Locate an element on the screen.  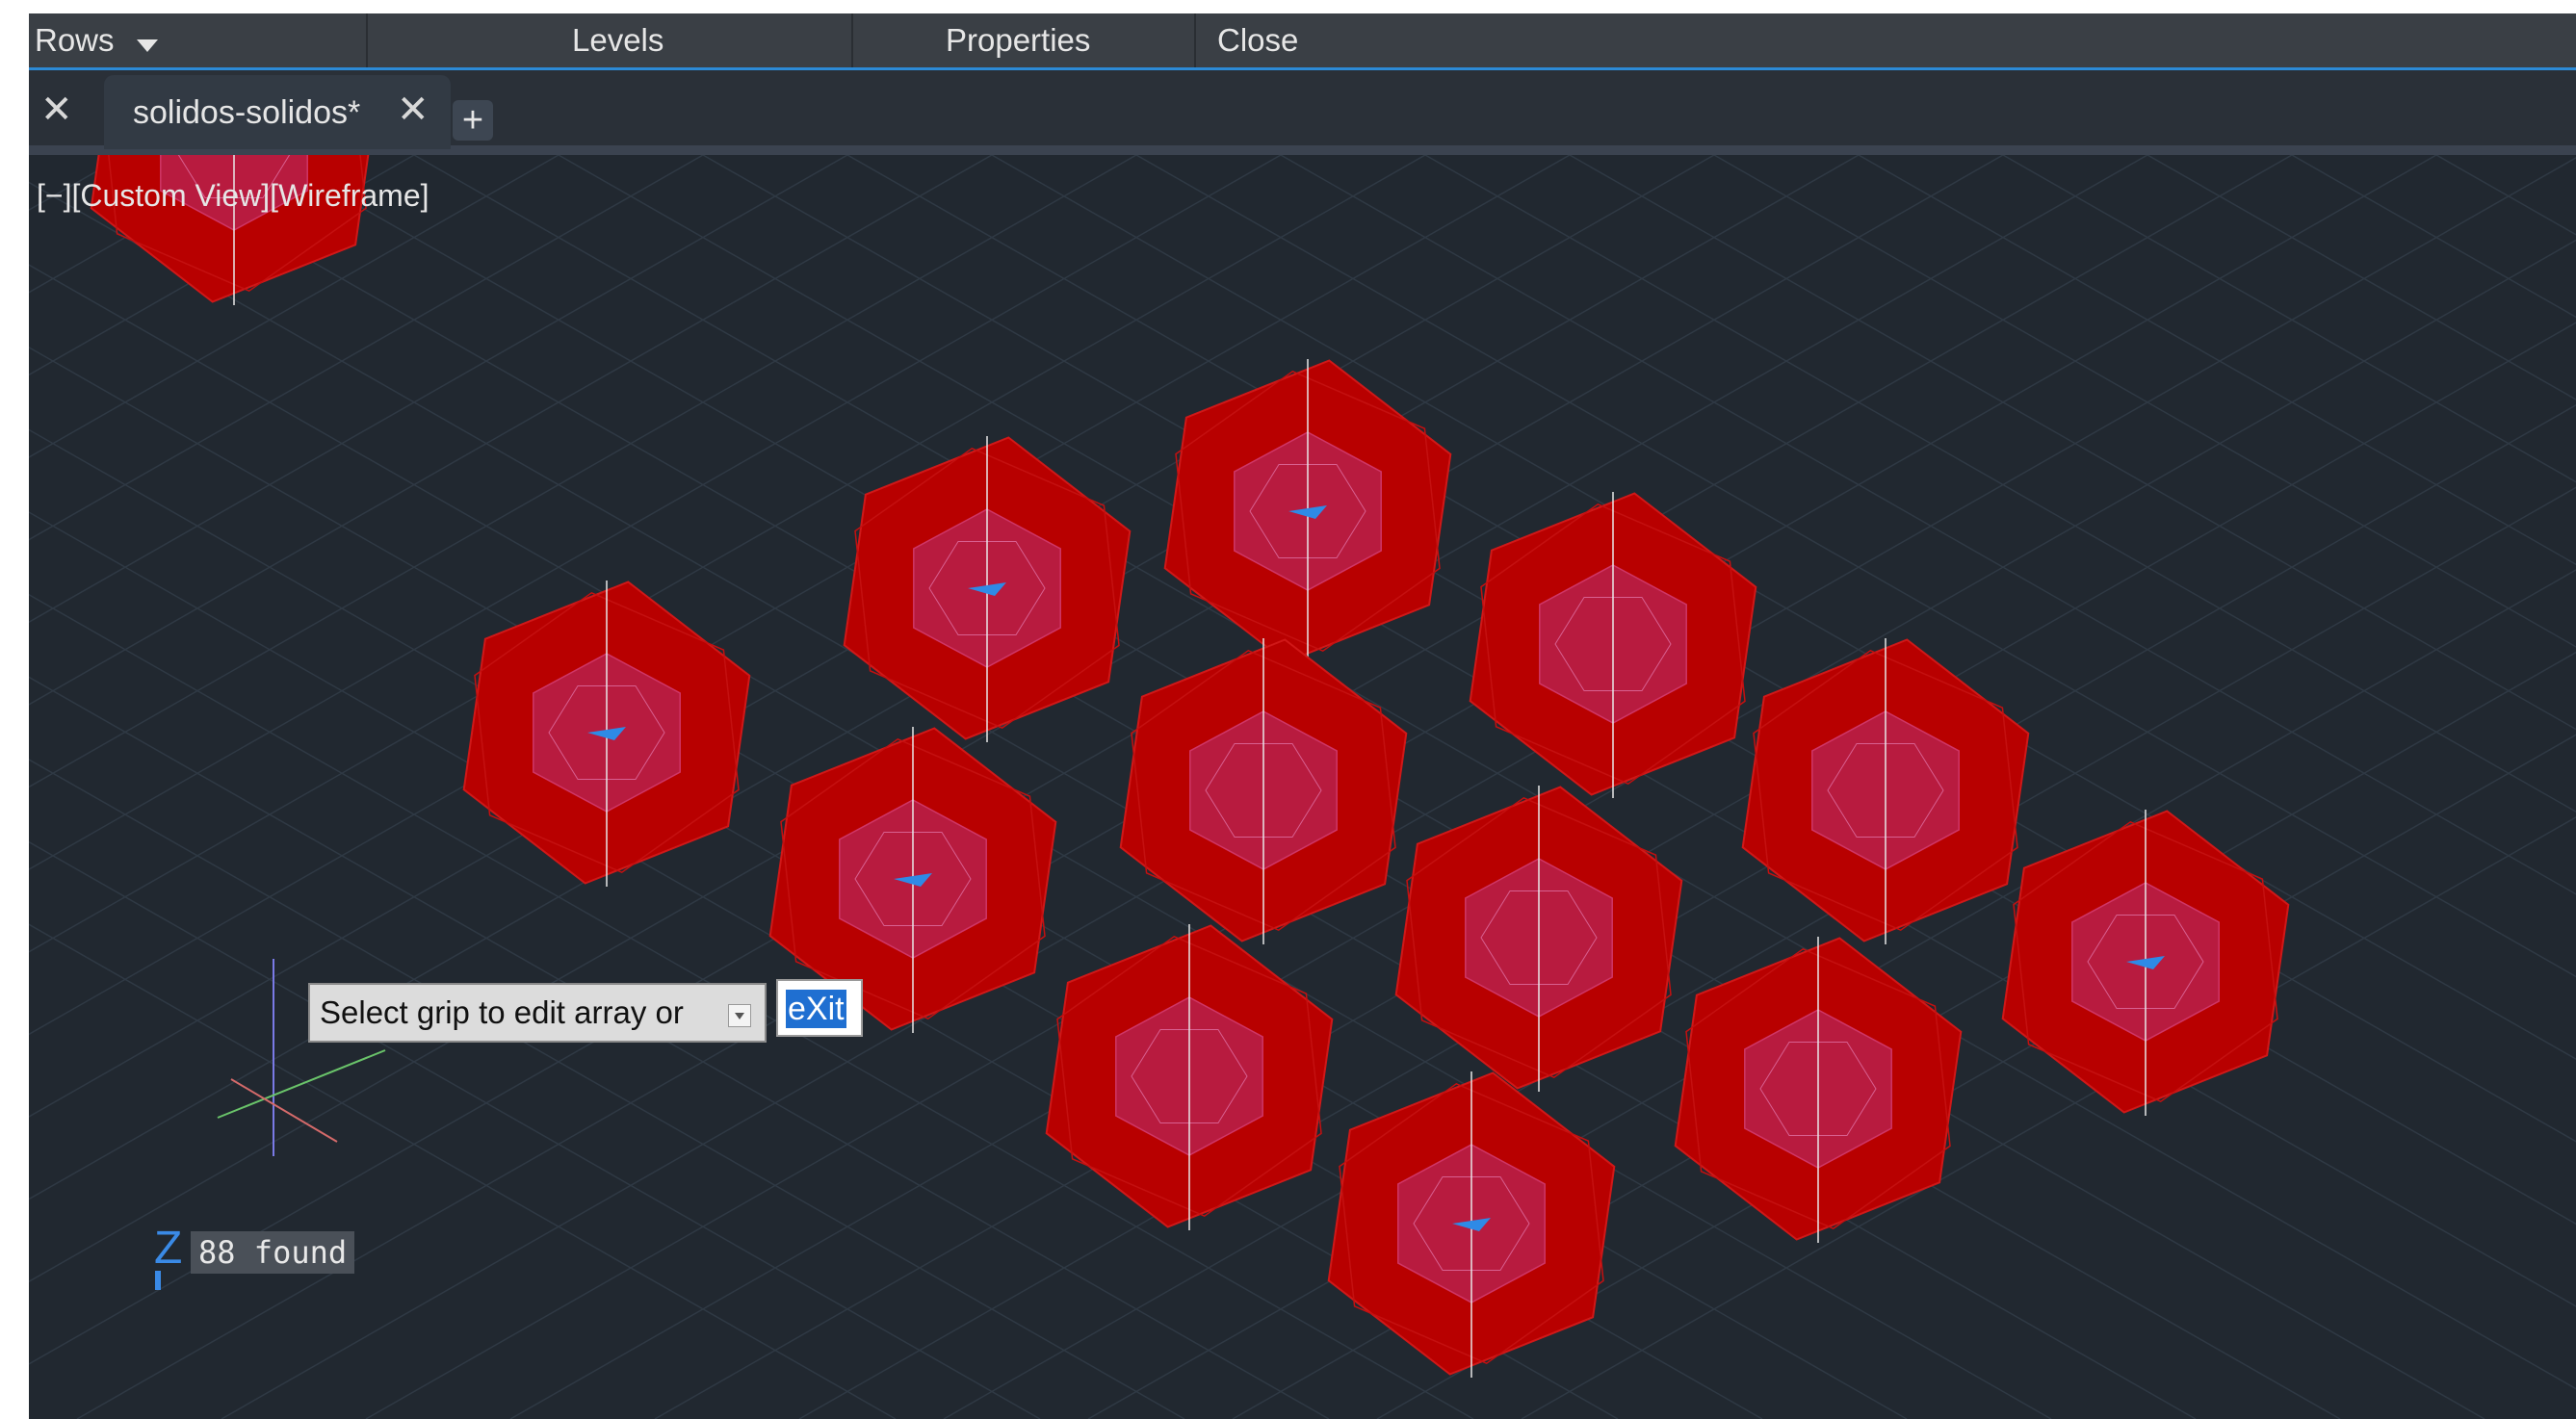
ucs-z-icon: Z is located at coordinates (168, 1257).